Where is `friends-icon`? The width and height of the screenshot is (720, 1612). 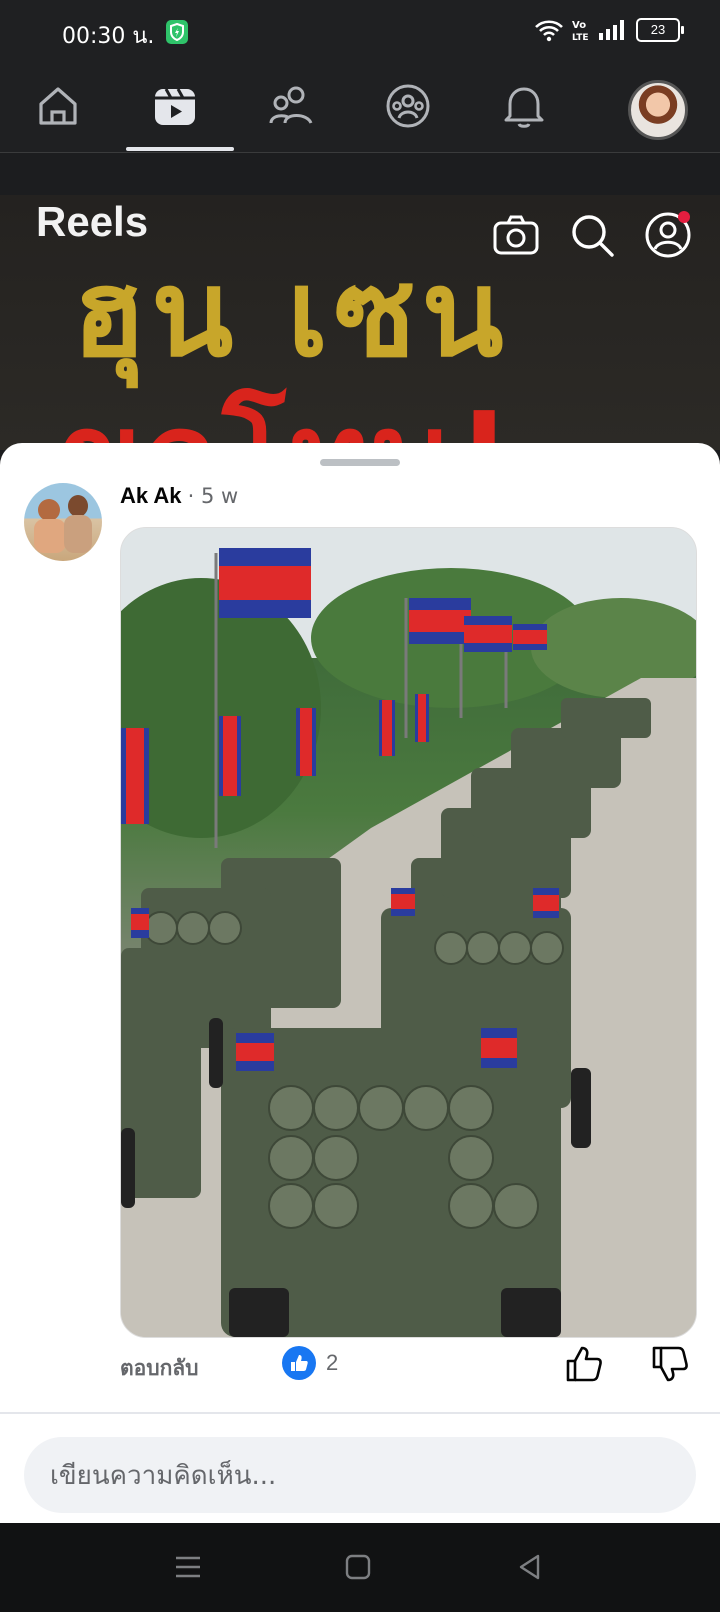 friends-icon is located at coordinates (291, 105).